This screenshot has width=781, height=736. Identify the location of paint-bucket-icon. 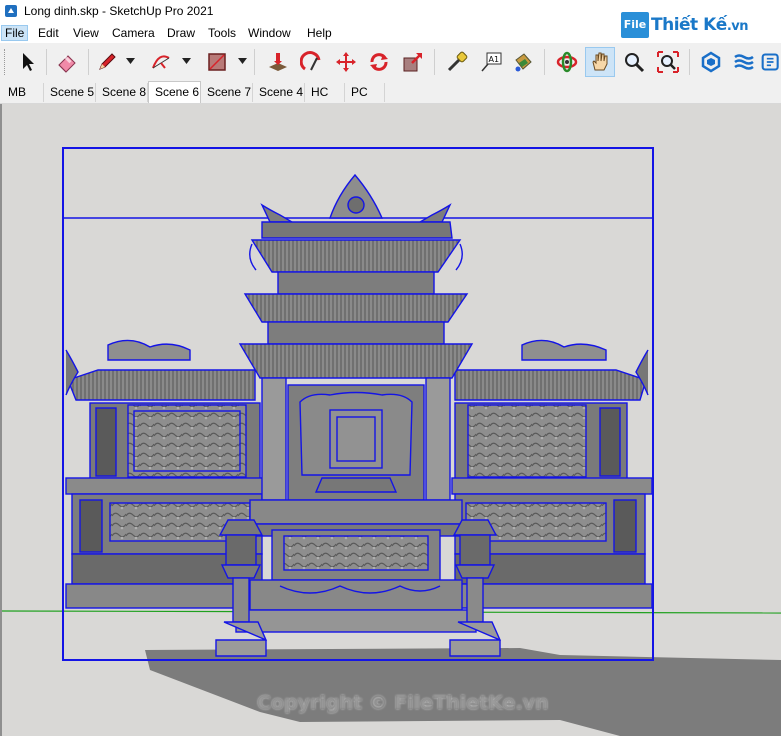
(523, 62).